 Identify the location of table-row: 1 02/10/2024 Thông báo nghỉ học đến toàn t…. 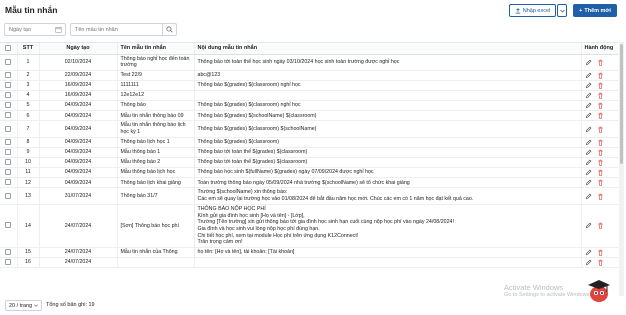
(309, 62).